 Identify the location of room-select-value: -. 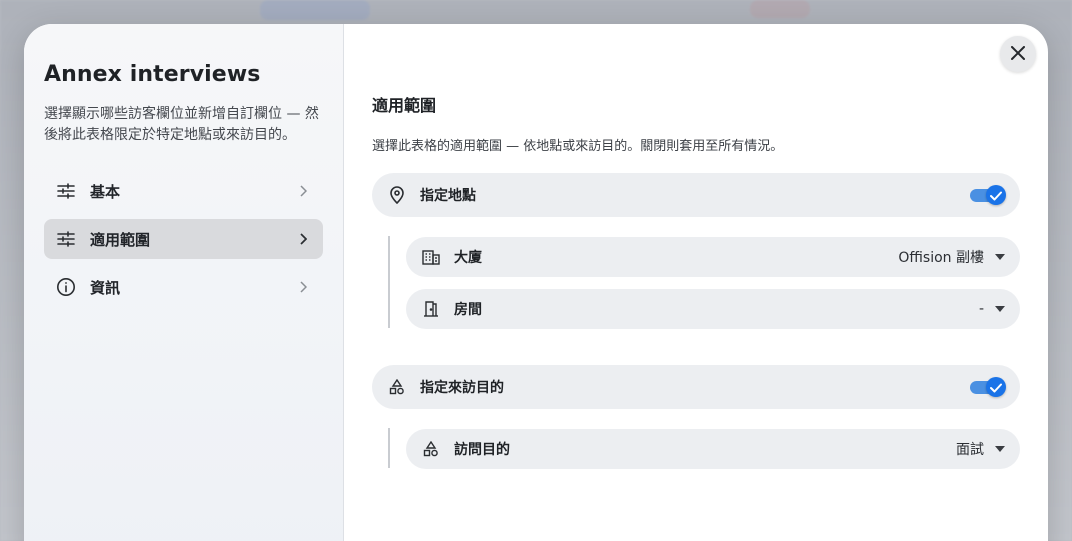
(981, 309).